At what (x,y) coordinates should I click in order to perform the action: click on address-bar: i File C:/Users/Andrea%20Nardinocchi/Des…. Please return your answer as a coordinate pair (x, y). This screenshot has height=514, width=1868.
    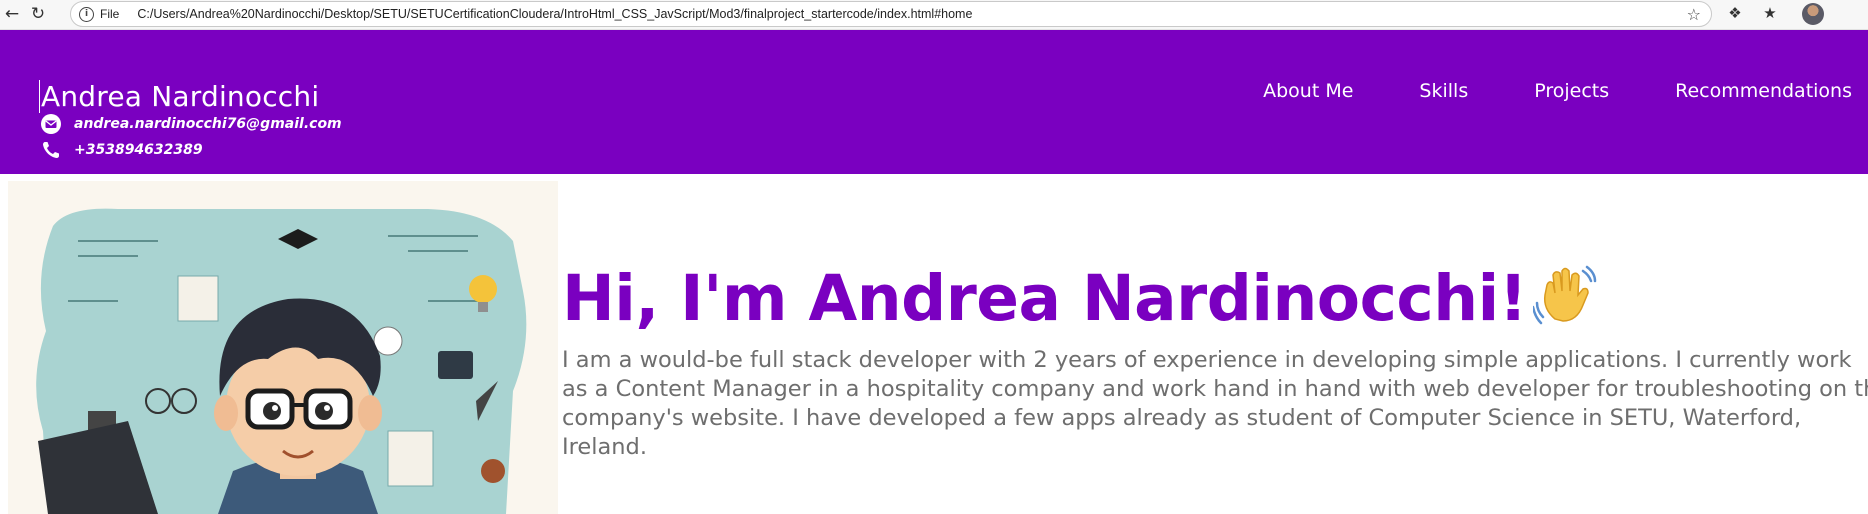
    Looking at the image, I should click on (891, 14).